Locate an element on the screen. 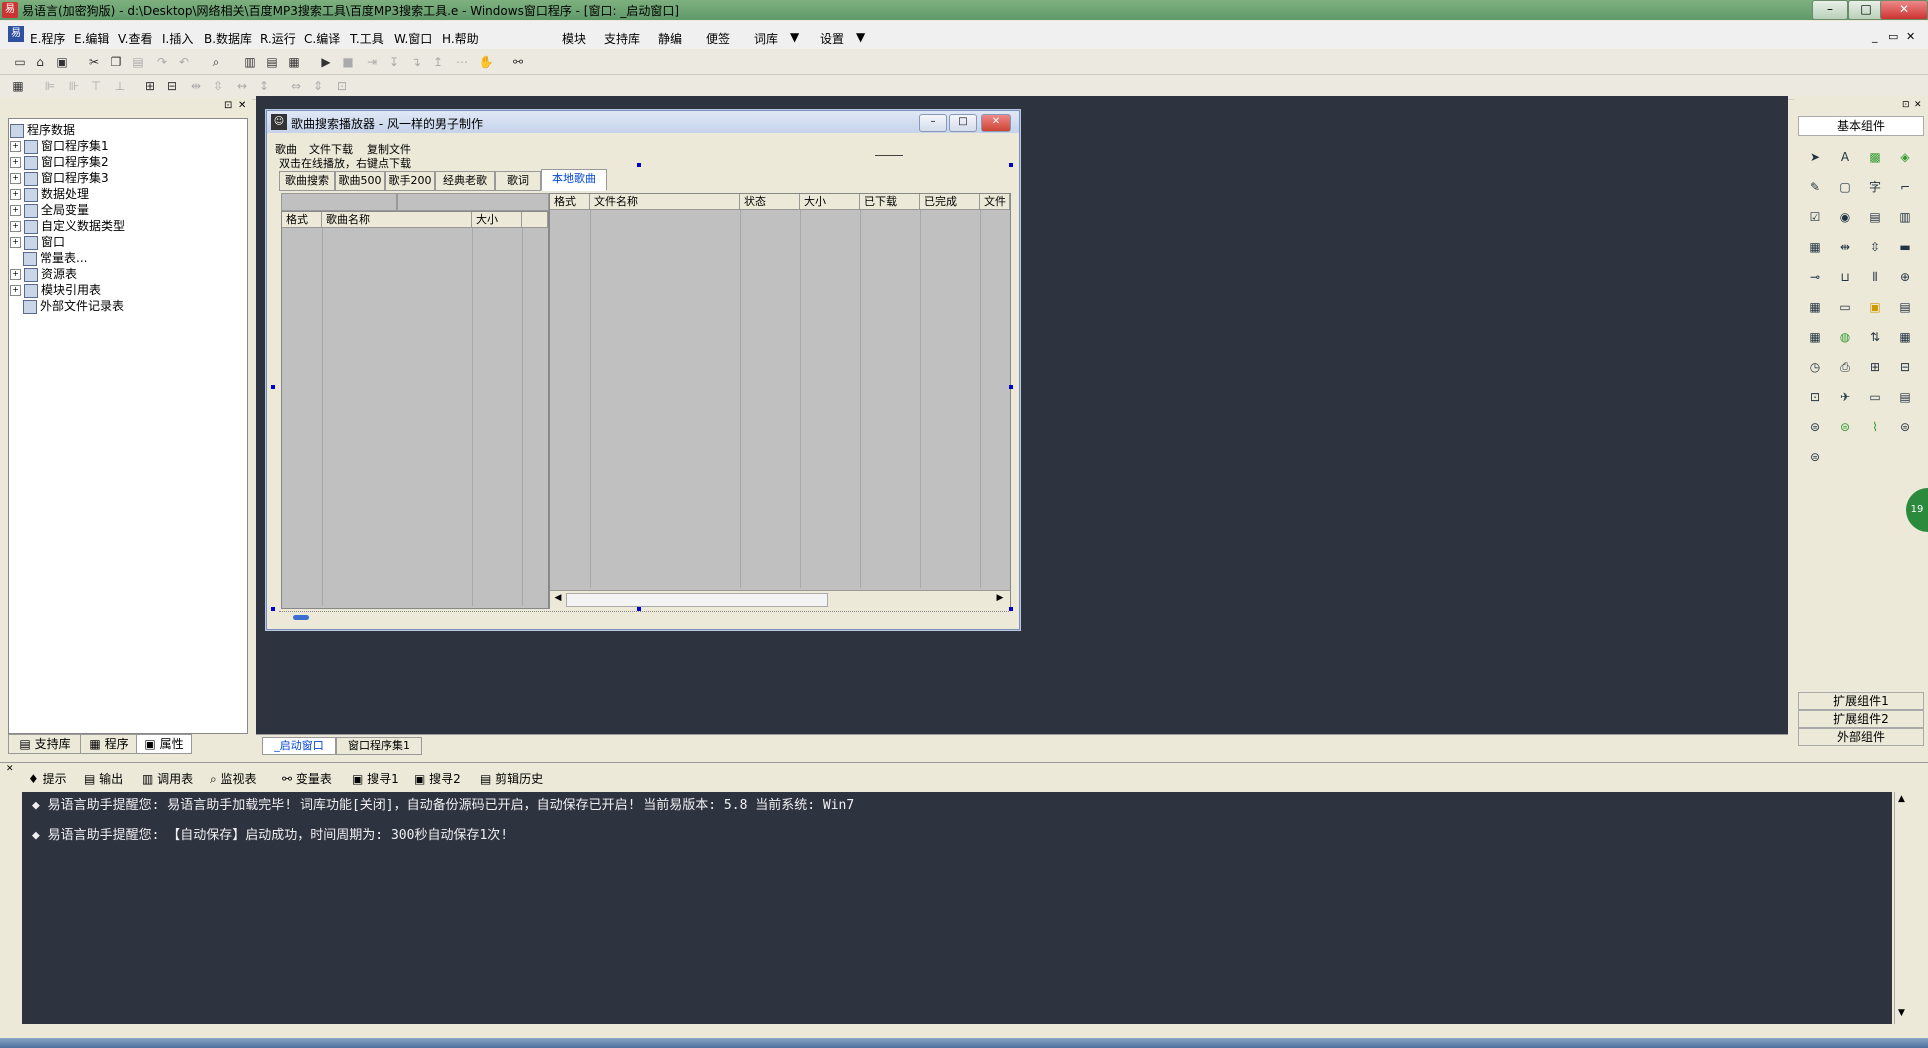 This screenshot has height=1048, width=1928. stop-icon: ■ is located at coordinates (348, 62).